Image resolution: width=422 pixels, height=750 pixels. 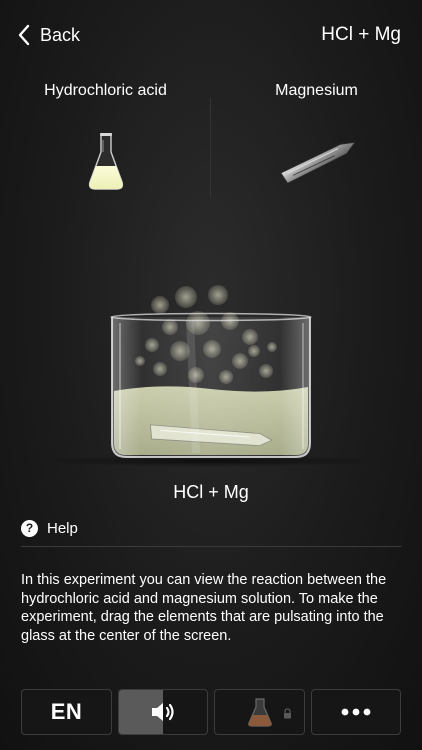 What do you see at coordinates (320, 160) in the screenshot?
I see `magnesium-strip-icon` at bounding box center [320, 160].